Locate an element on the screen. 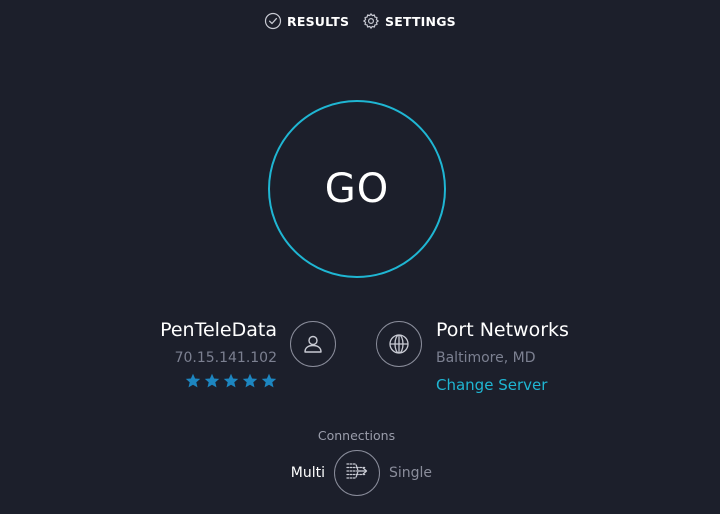  settings-label: SETTINGS is located at coordinates (420, 21).